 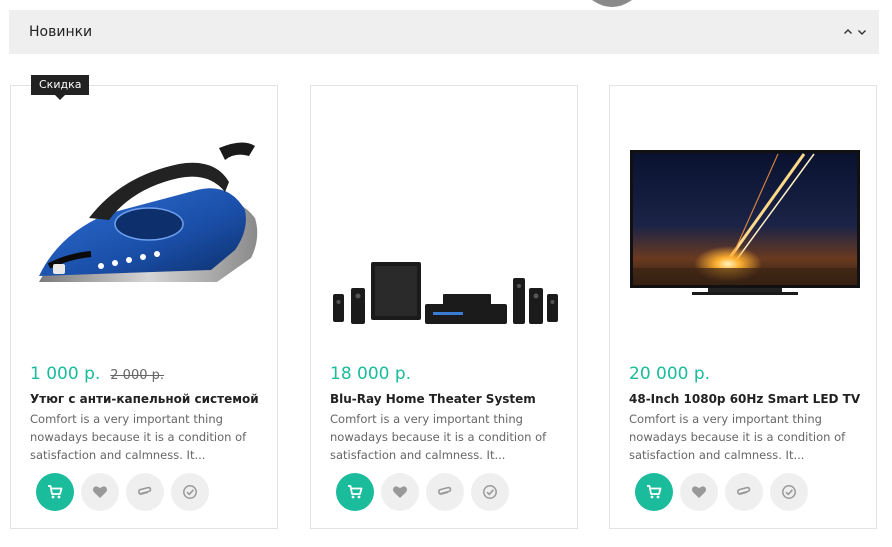 I want to click on price: 18 000 р., so click(x=371, y=374).